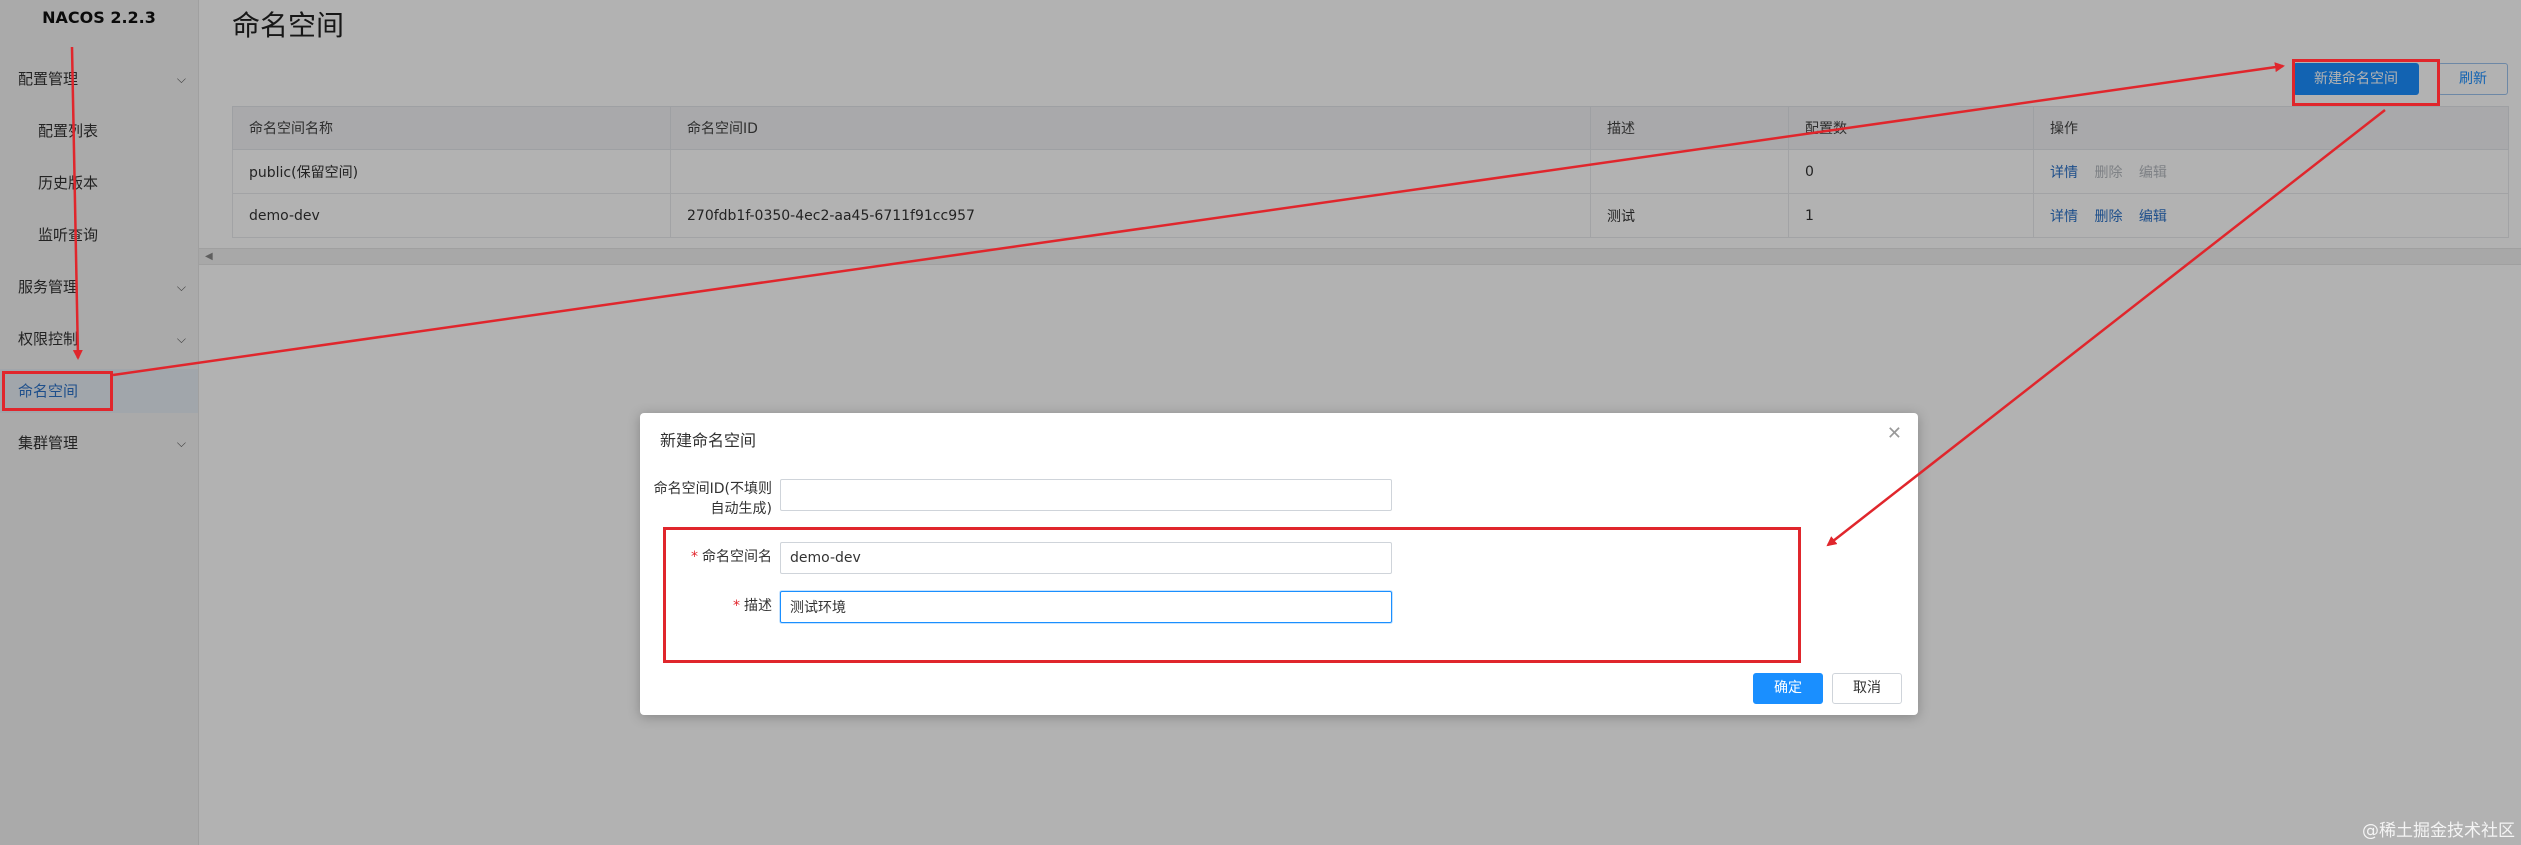 The height and width of the screenshot is (845, 2521). Describe the element at coordinates (712, 499) in the screenshot. I see `namespace-id-label: 命名空间ID(不填则自动生成)` at that location.